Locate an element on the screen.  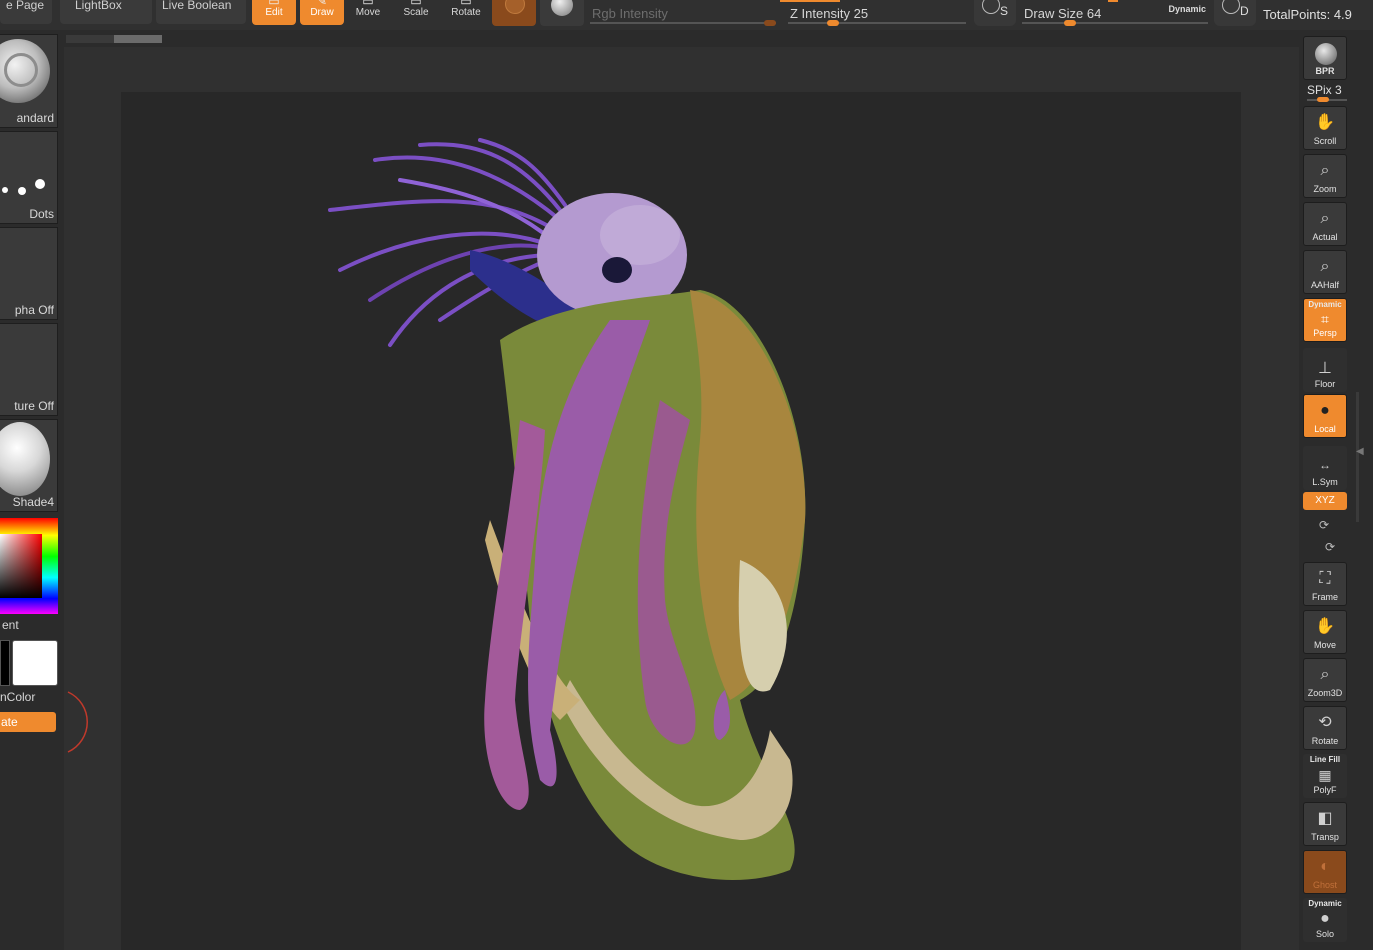
frame-label: Frame is located at coordinates (1324, 597).